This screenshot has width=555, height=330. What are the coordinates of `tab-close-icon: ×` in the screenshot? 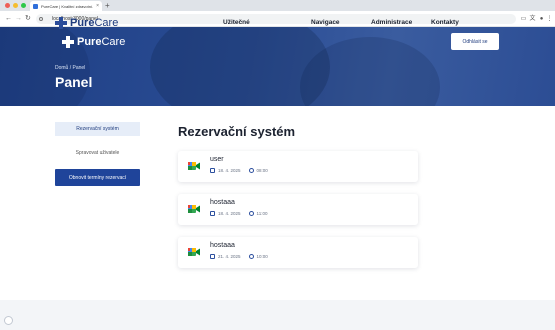 It's located at (97, 6).